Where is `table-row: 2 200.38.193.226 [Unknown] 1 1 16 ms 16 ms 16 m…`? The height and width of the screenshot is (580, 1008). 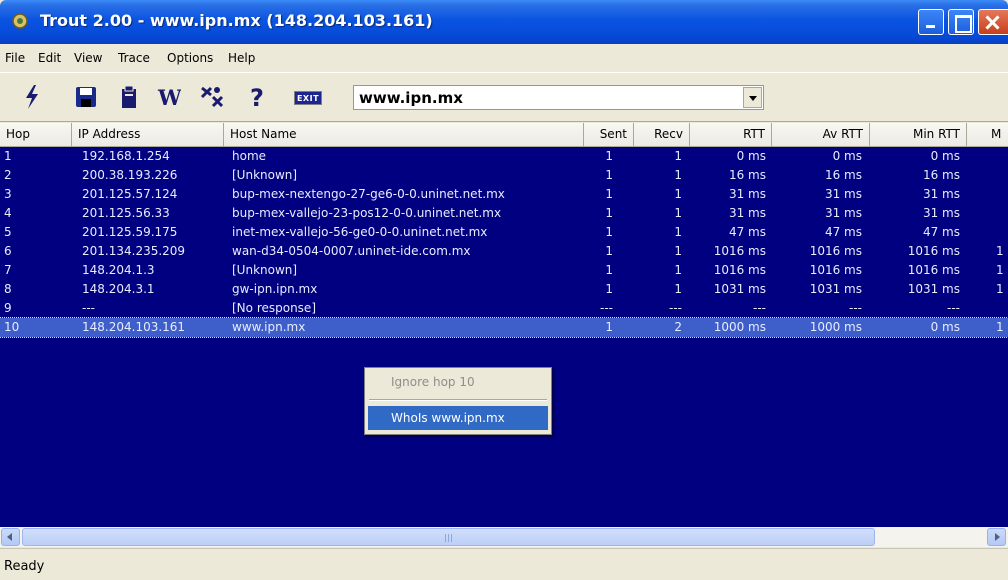
table-row: 2 200.38.193.226 [Unknown] 1 1 16 ms 16 ms 16 m… is located at coordinates (504, 175).